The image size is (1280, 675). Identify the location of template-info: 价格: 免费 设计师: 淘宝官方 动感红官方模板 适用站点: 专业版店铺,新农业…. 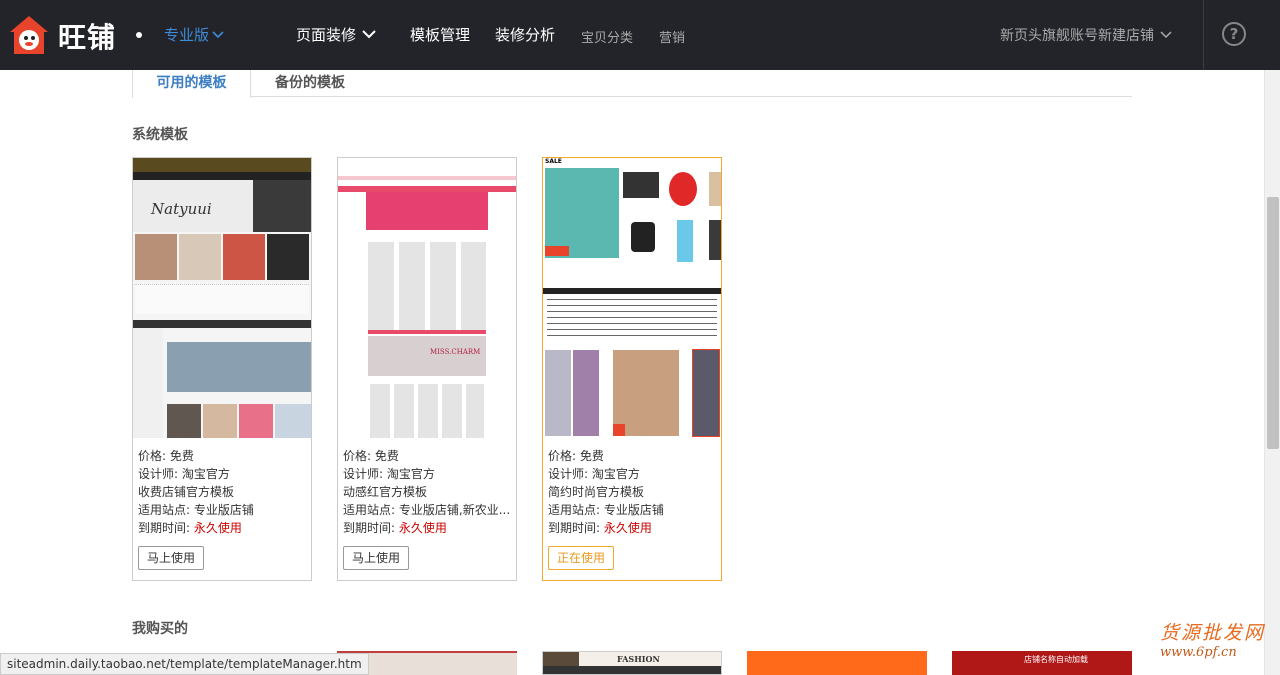
(428, 492).